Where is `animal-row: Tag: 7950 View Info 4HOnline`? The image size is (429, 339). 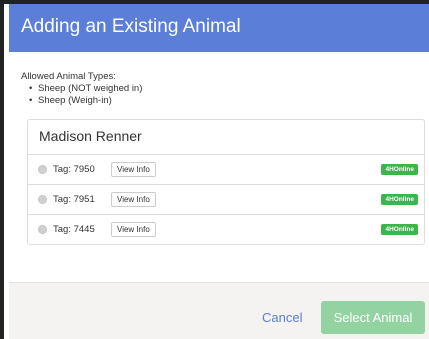
animal-row: Tag: 7950 View Info 4HOnline is located at coordinates (226, 169).